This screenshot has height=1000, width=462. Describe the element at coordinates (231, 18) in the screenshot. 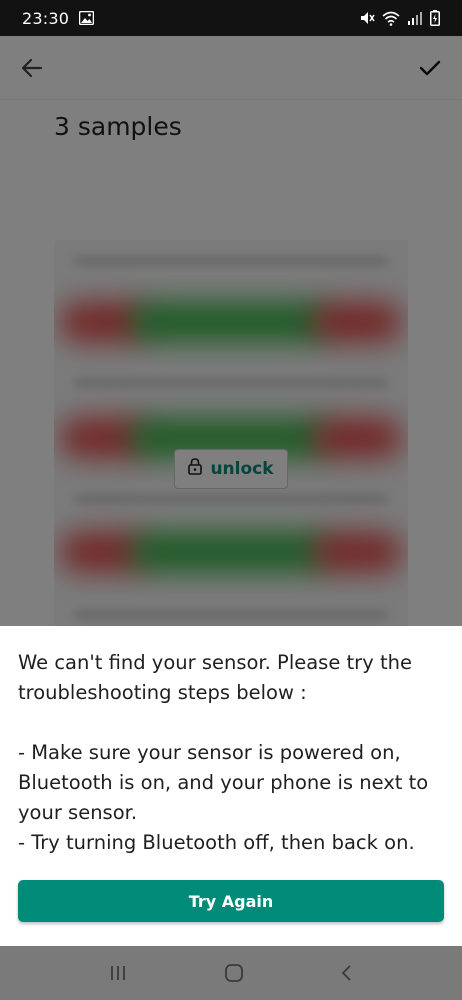

I see `status-bar: 23:30` at that location.